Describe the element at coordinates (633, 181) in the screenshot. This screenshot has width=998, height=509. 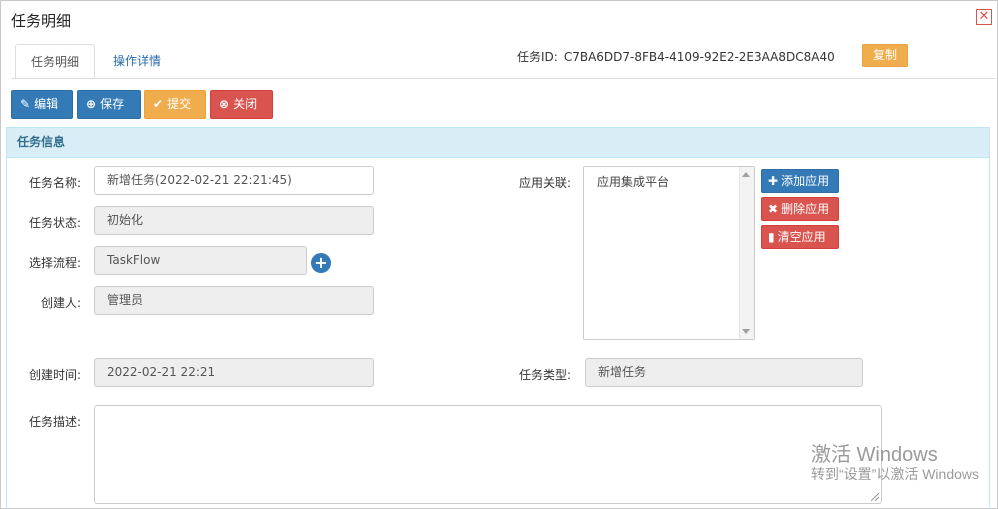
I see `list-item: 应用集成平台` at that location.